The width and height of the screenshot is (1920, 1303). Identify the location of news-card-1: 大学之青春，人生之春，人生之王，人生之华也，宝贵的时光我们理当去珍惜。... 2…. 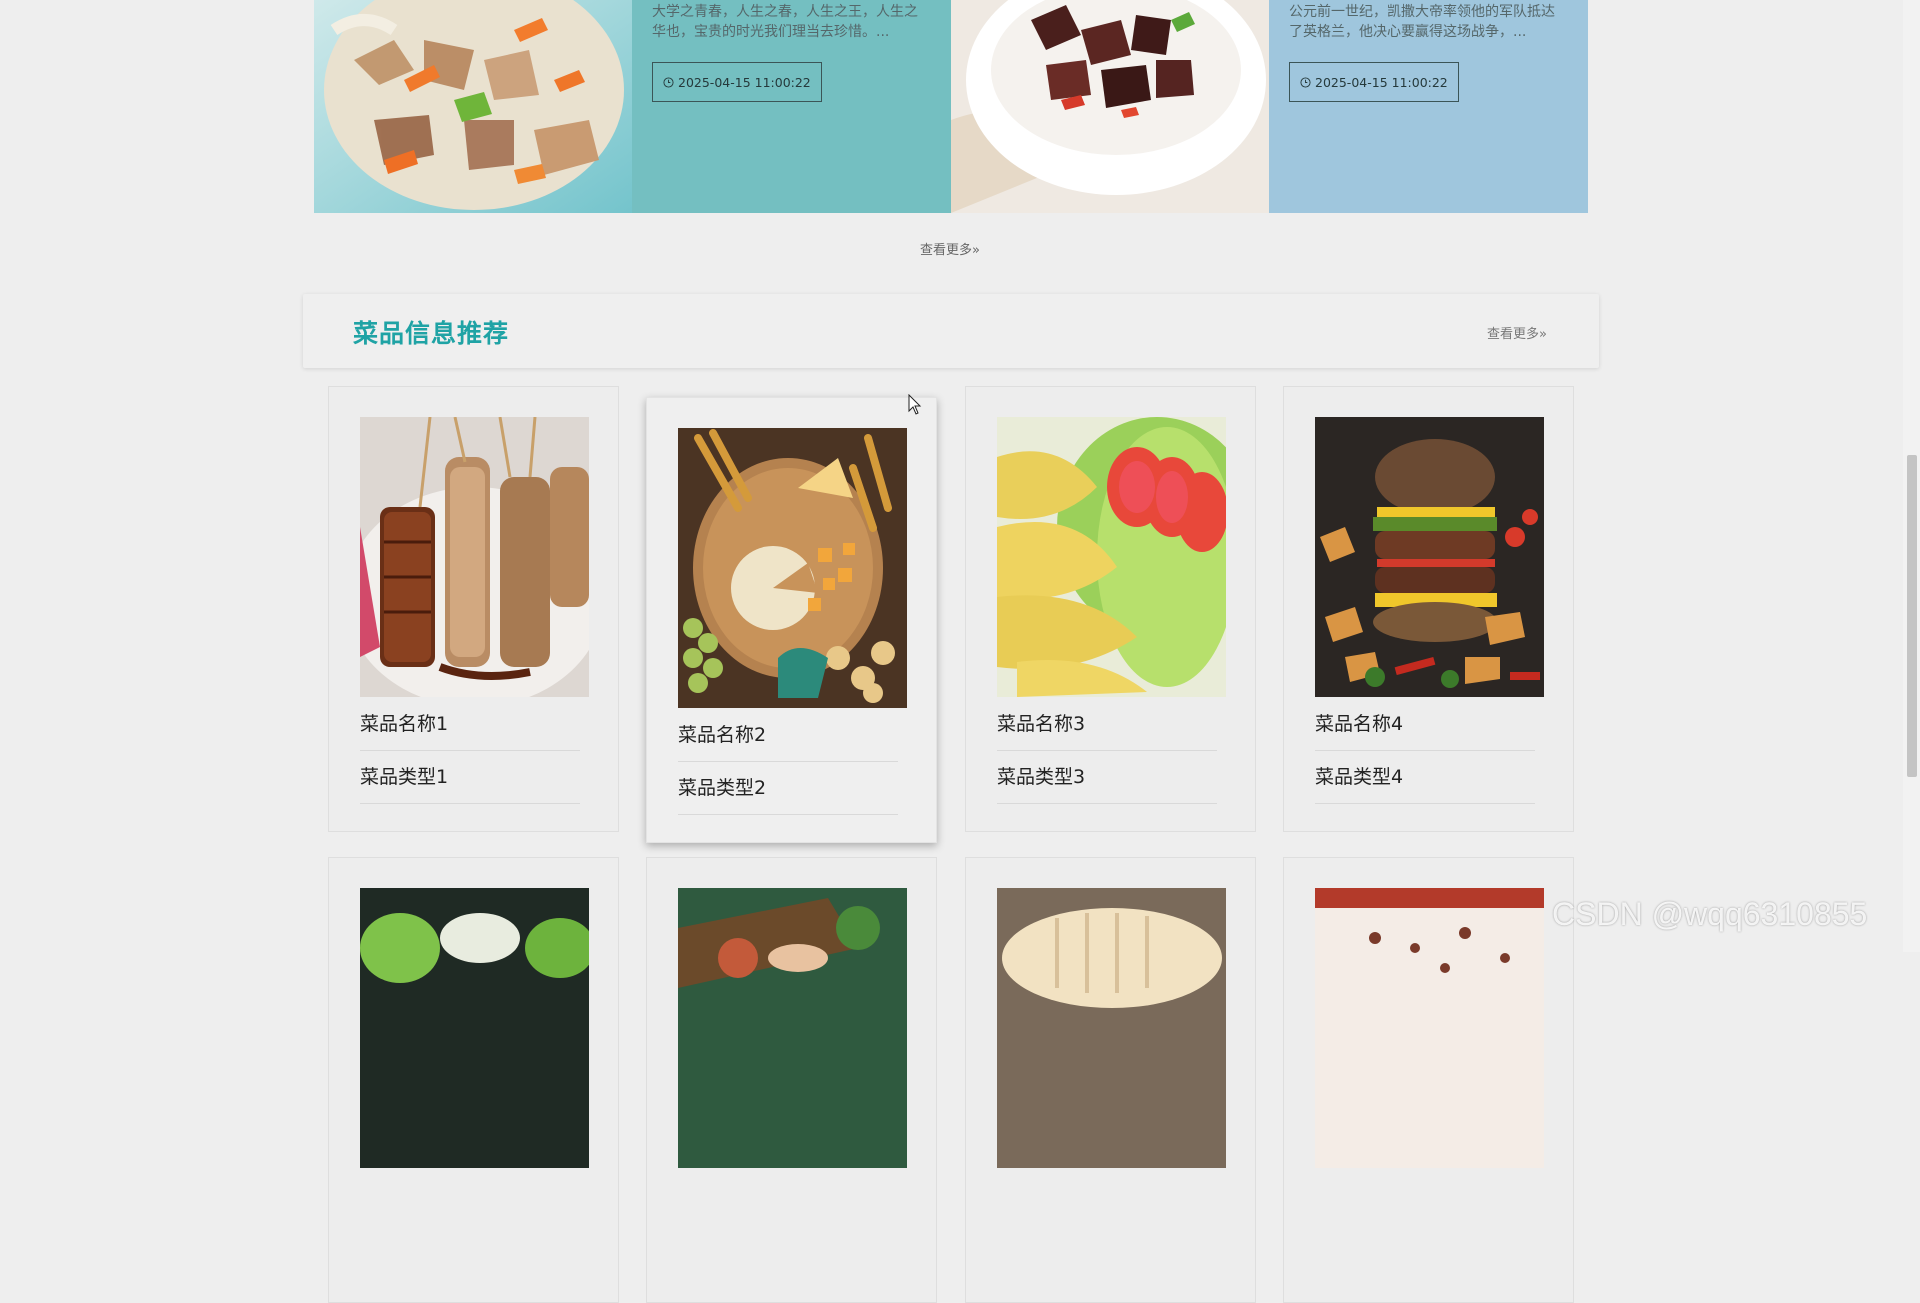
(791, 106).